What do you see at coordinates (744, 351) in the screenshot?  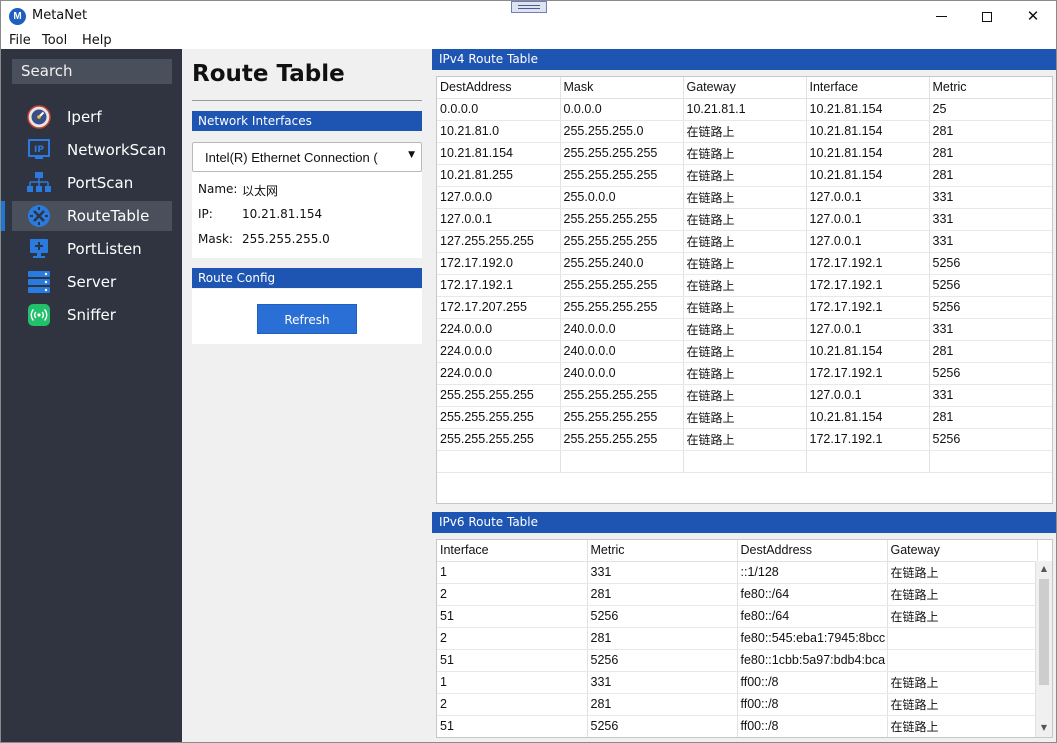 I see `ipv4-route-row: 224.0.0.0 240.0.0.0 在链路上 10.21.81.154 281` at bounding box center [744, 351].